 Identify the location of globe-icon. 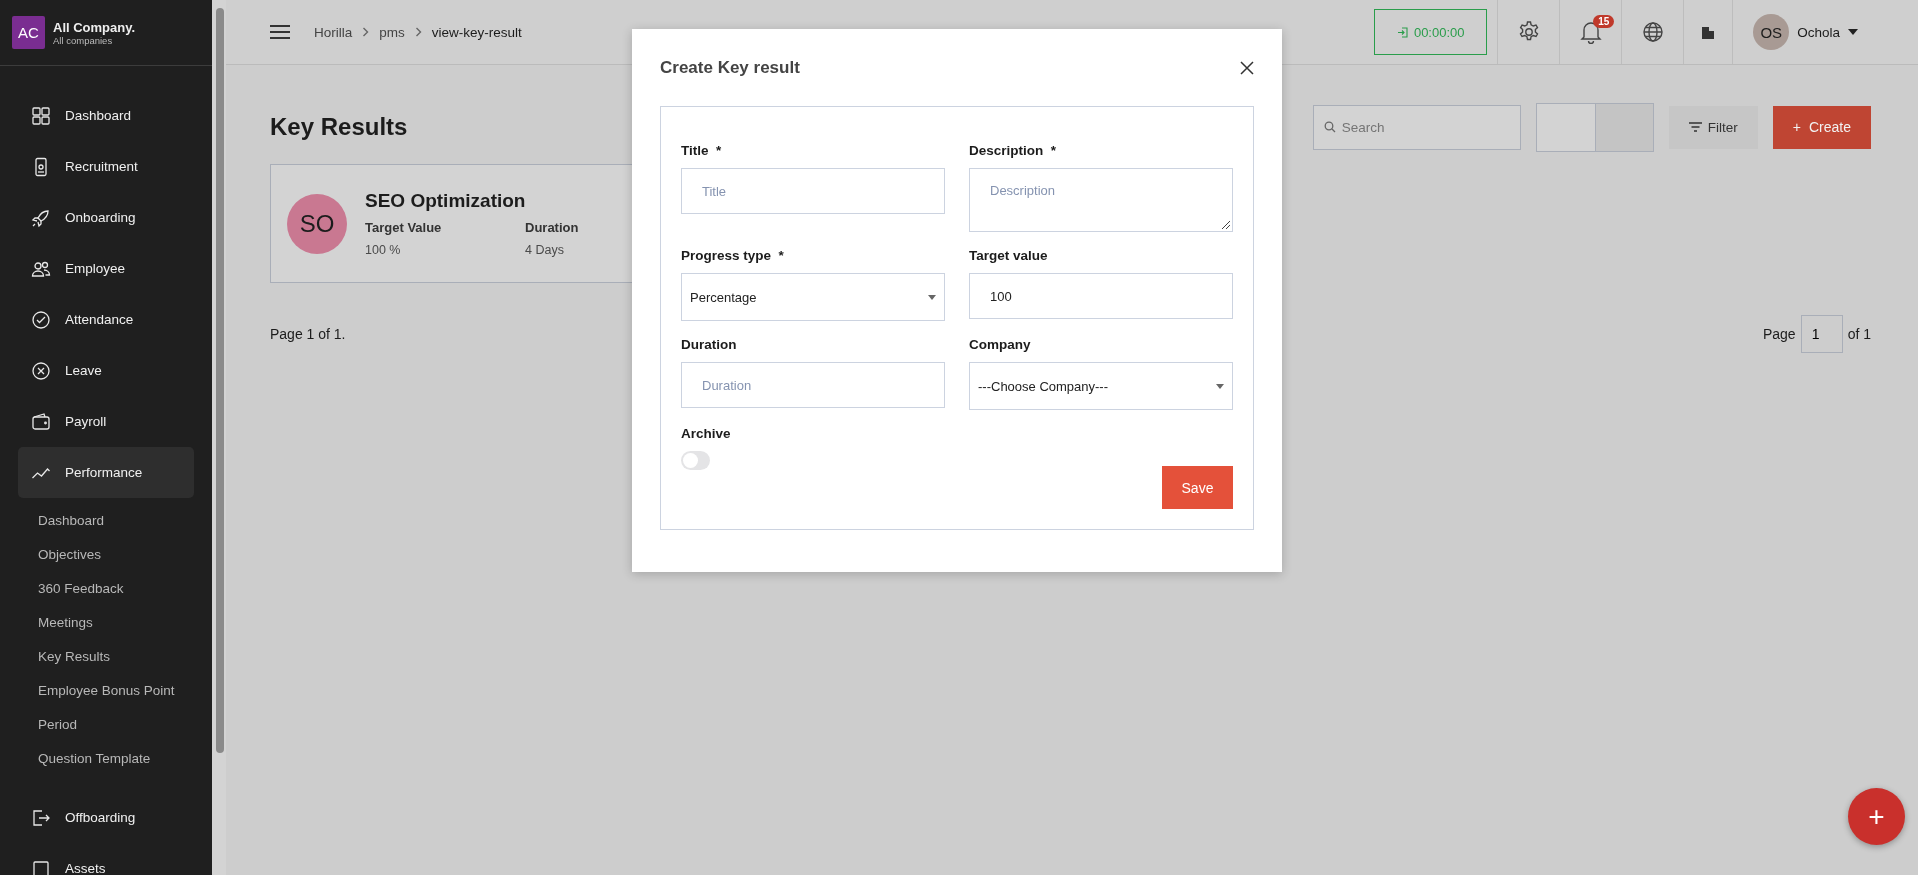
(1652, 32).